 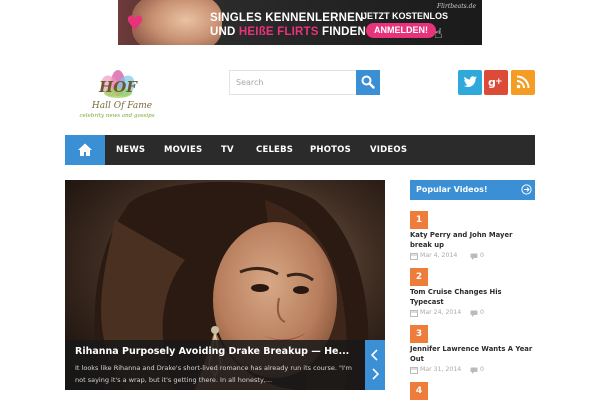 I want to click on search-button, so click(x=368, y=82).